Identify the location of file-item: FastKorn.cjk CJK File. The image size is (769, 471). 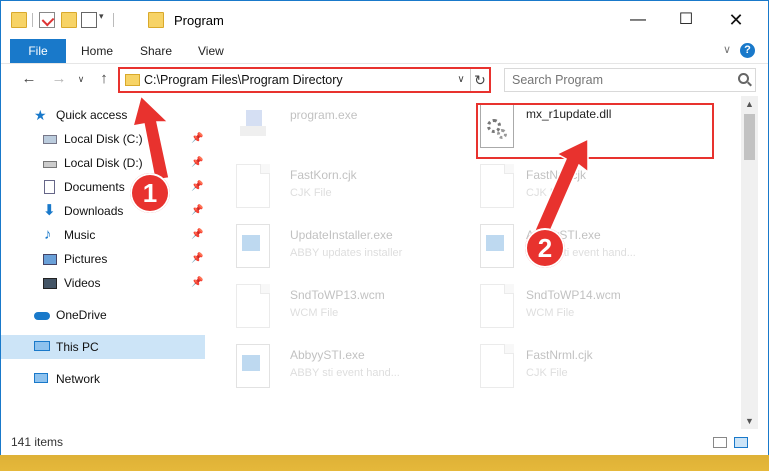
(356, 189).